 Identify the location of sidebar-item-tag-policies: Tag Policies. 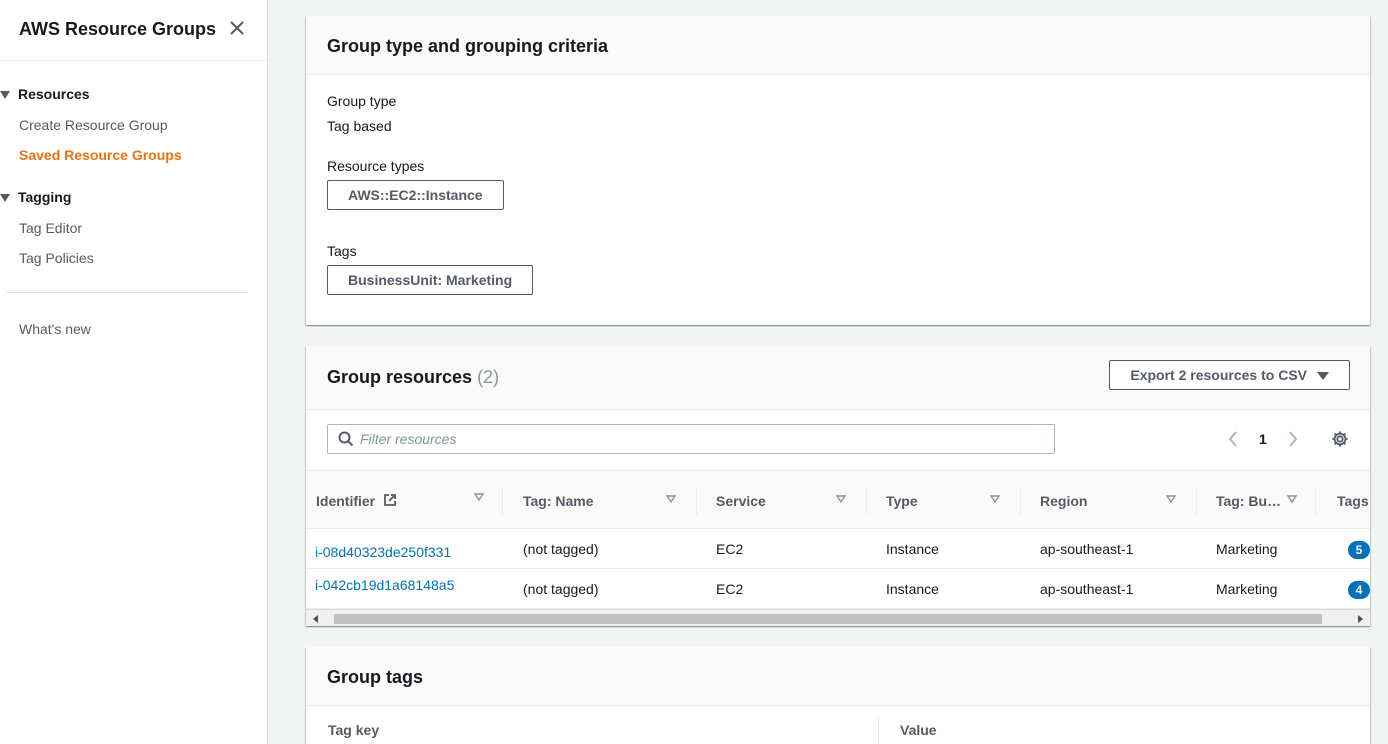
(56, 258).